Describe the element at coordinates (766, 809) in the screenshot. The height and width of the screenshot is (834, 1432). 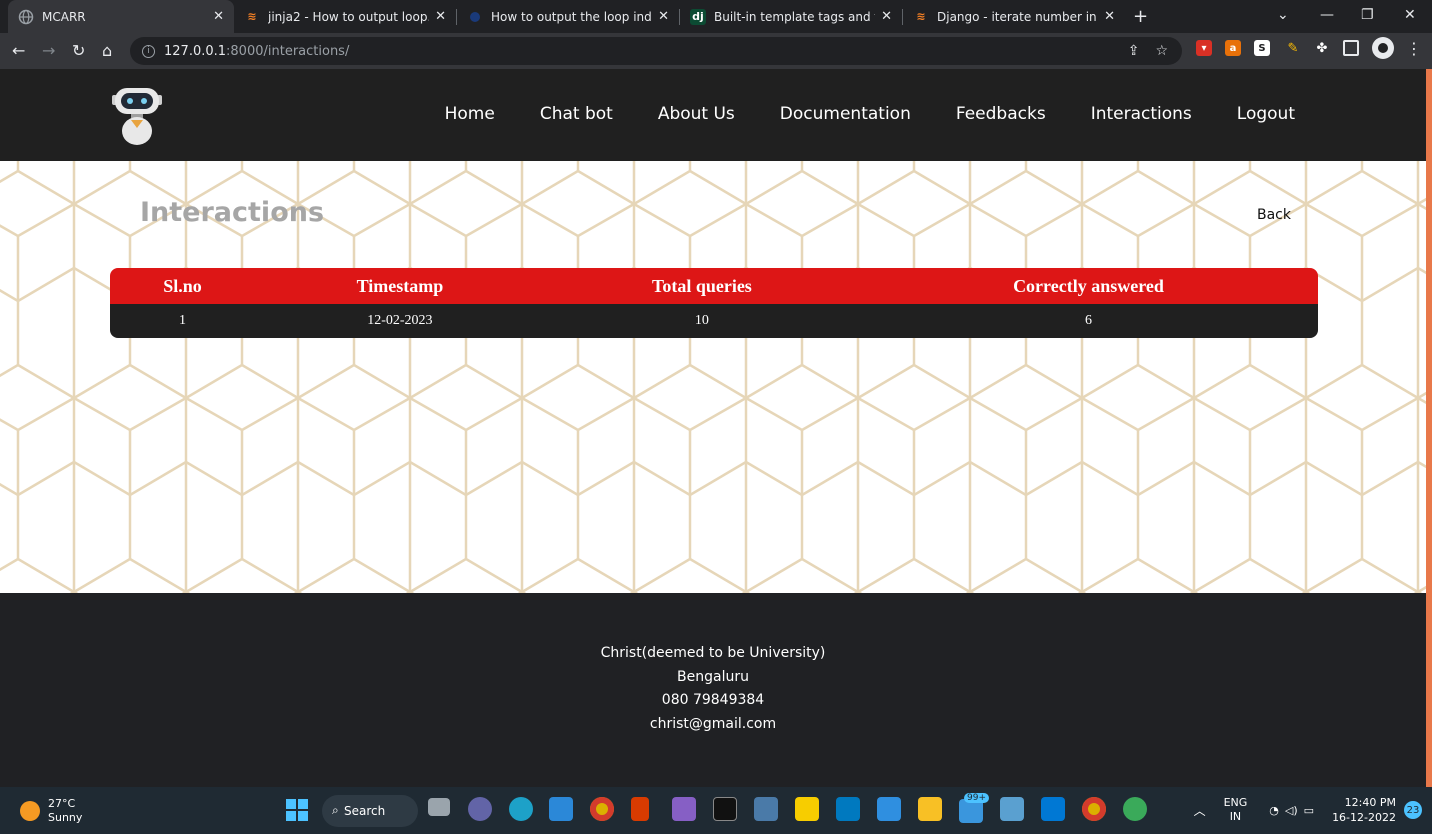
I see `mysql-workbench-icon` at that location.